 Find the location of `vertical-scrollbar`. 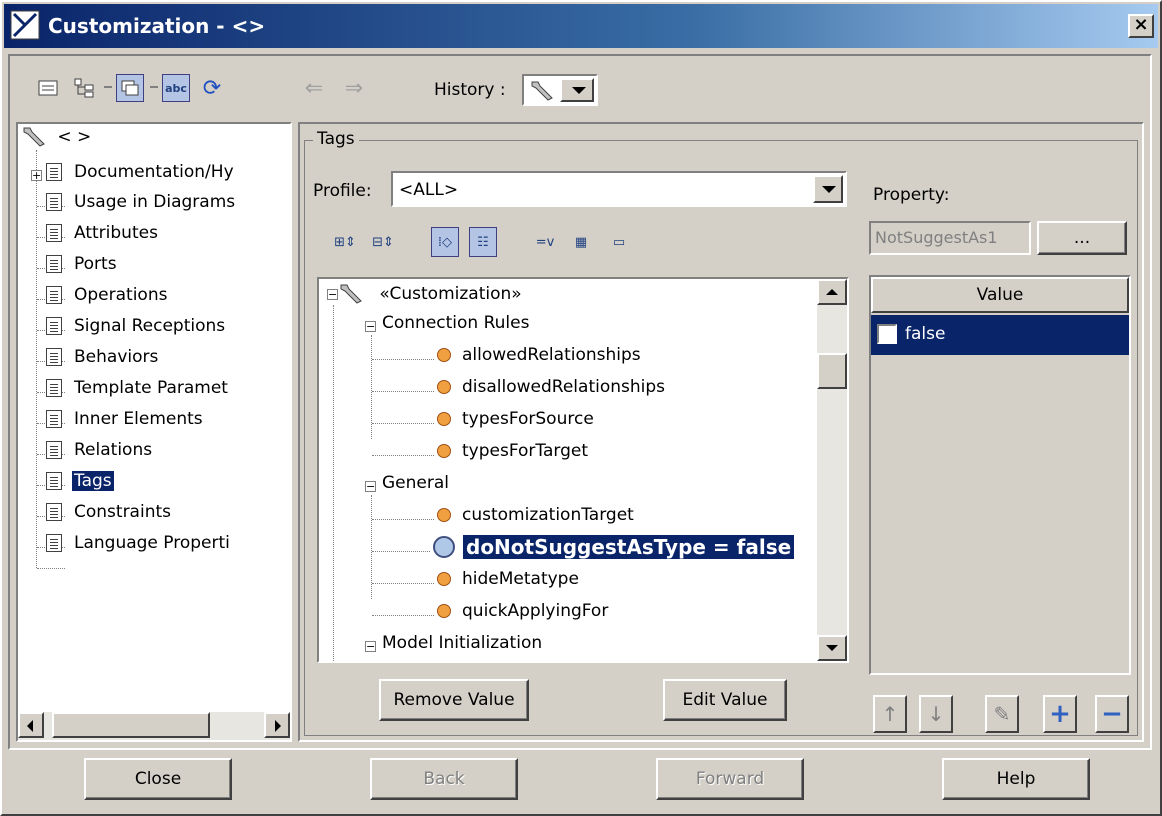

vertical-scrollbar is located at coordinates (832, 470).